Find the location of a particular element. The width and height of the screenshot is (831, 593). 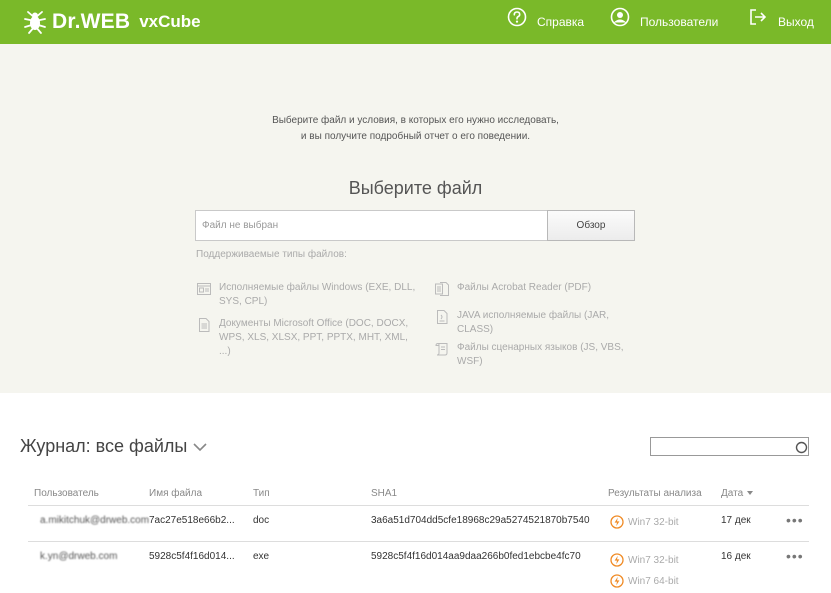

row-sha1: 3a6a51d704dd5cfe18968c29a5274521870b7540 is located at coordinates (480, 520).